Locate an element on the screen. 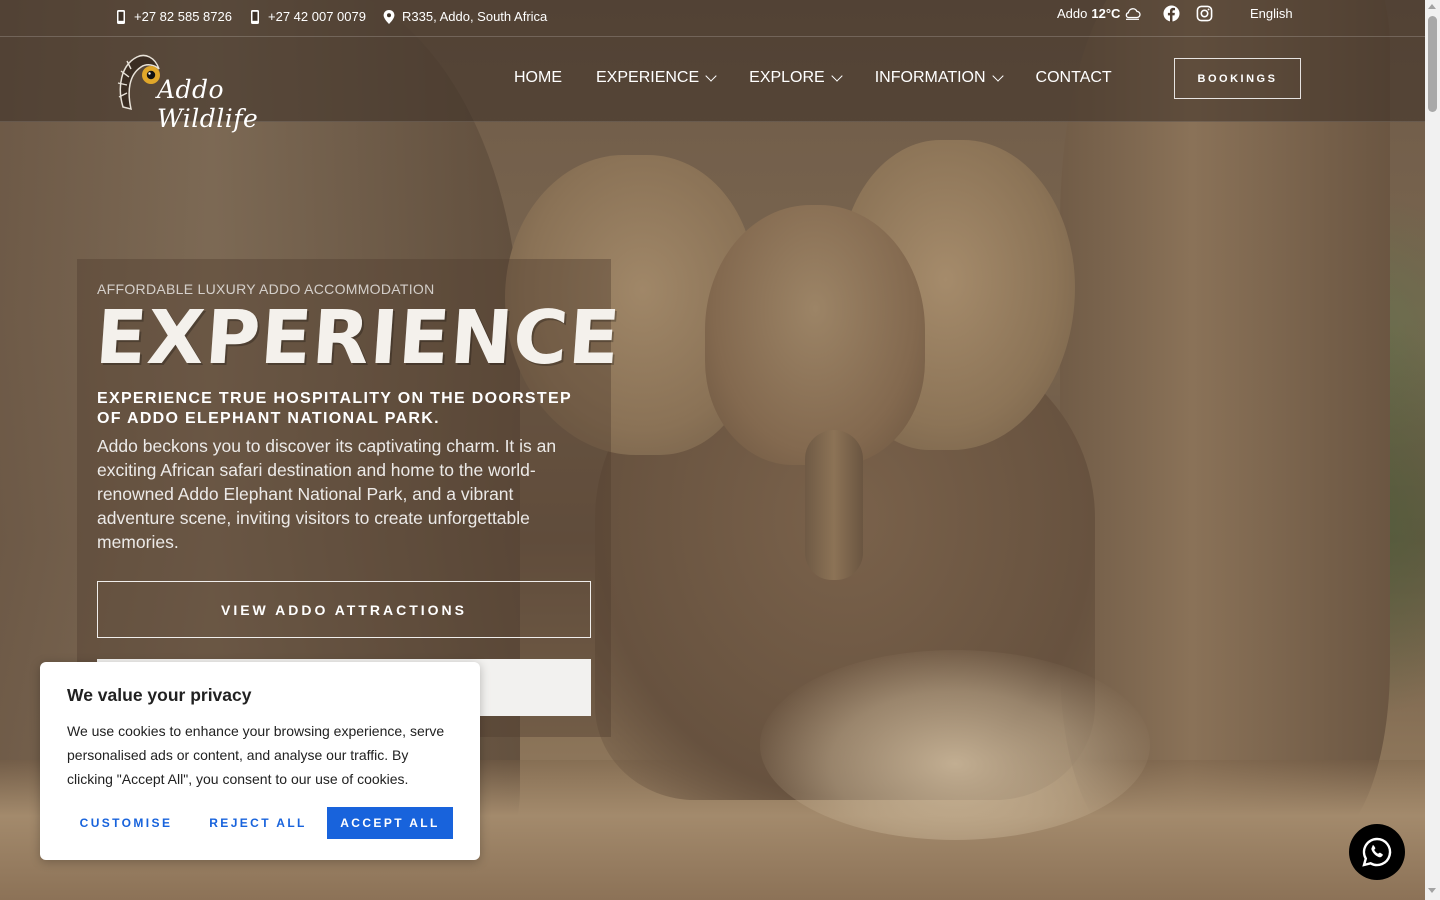 Image resolution: width=1440 pixels, height=900 pixels. instagram-icon is located at coordinates (1204, 13).